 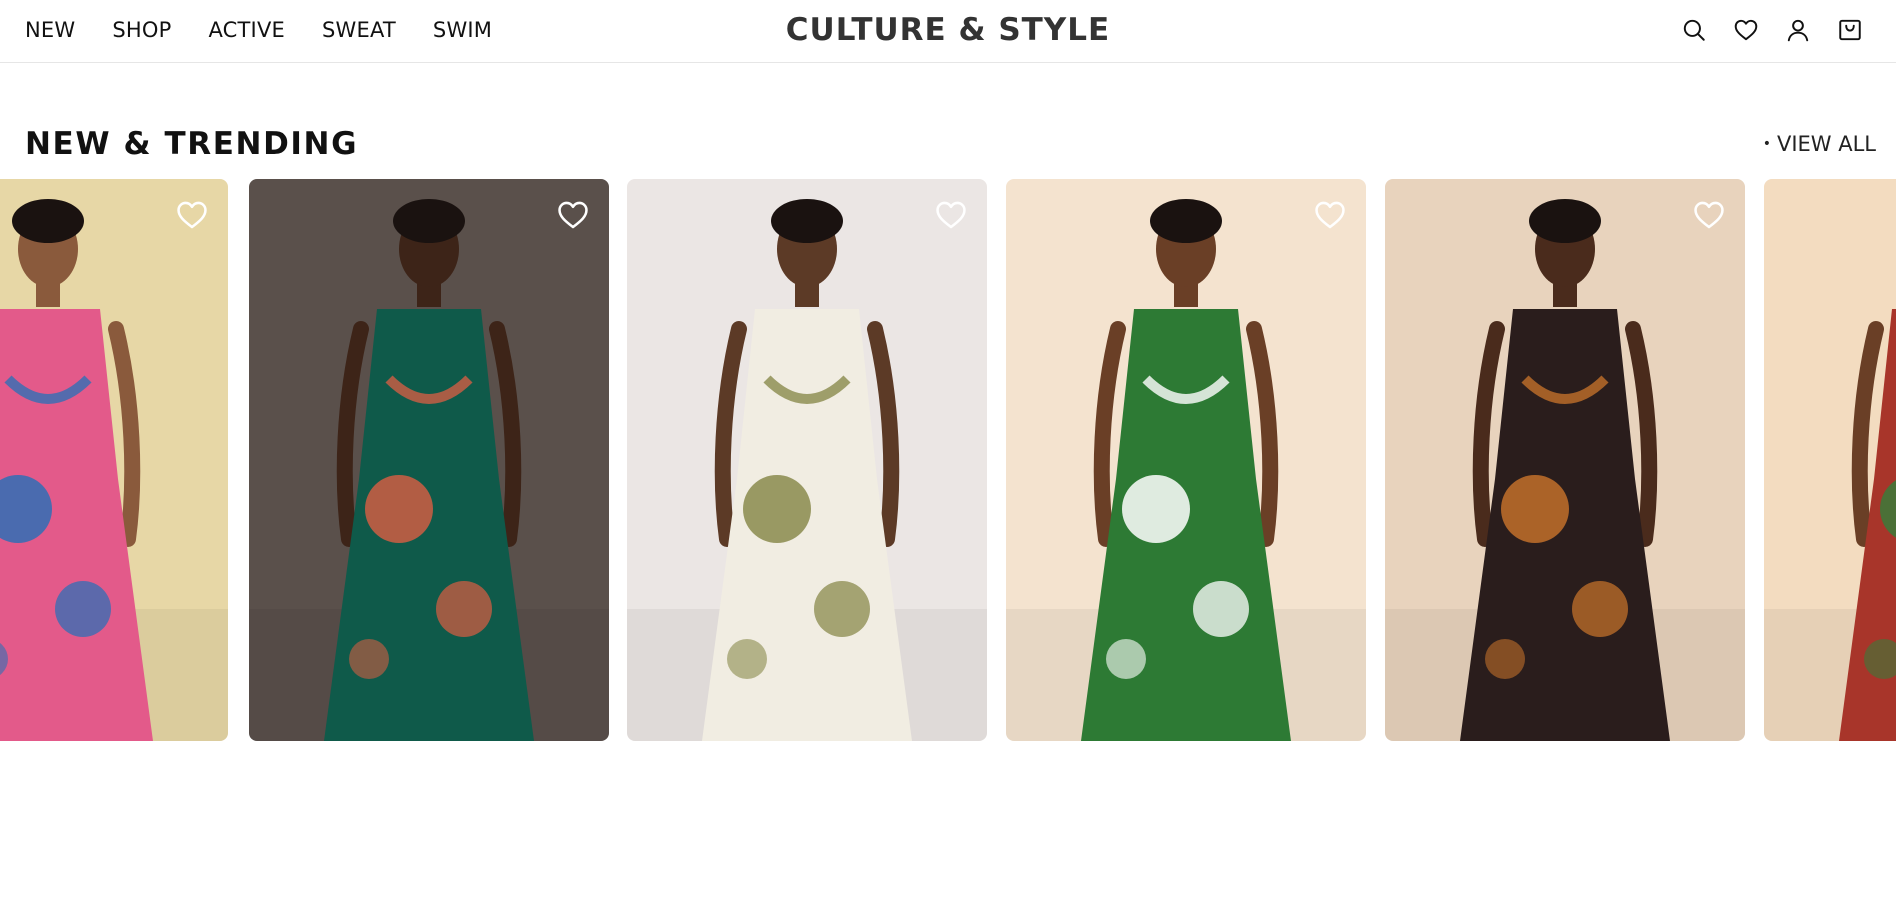 I want to click on product-card-green-leaf-print-romper, so click(x=1186, y=460).